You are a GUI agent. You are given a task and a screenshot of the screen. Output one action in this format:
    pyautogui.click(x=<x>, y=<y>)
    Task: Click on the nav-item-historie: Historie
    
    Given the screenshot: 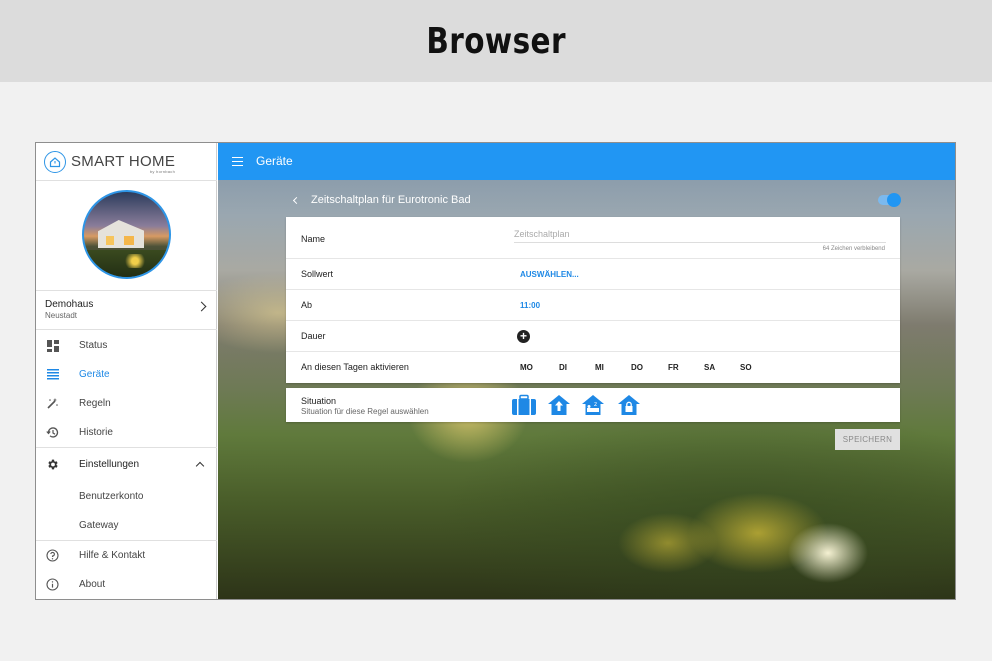 What is the action you would take?
    pyautogui.click(x=126, y=432)
    